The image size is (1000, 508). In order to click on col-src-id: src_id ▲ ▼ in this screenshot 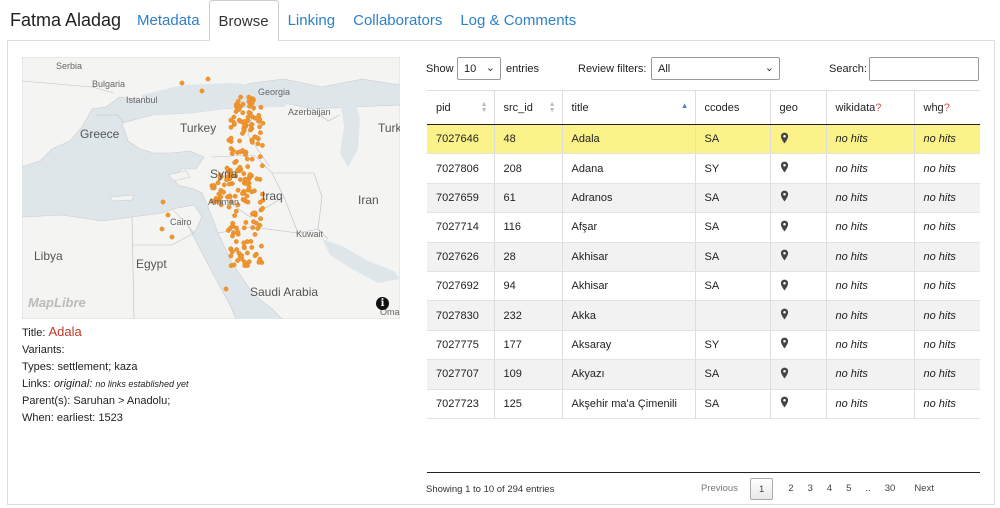, I will do `click(527, 107)`.